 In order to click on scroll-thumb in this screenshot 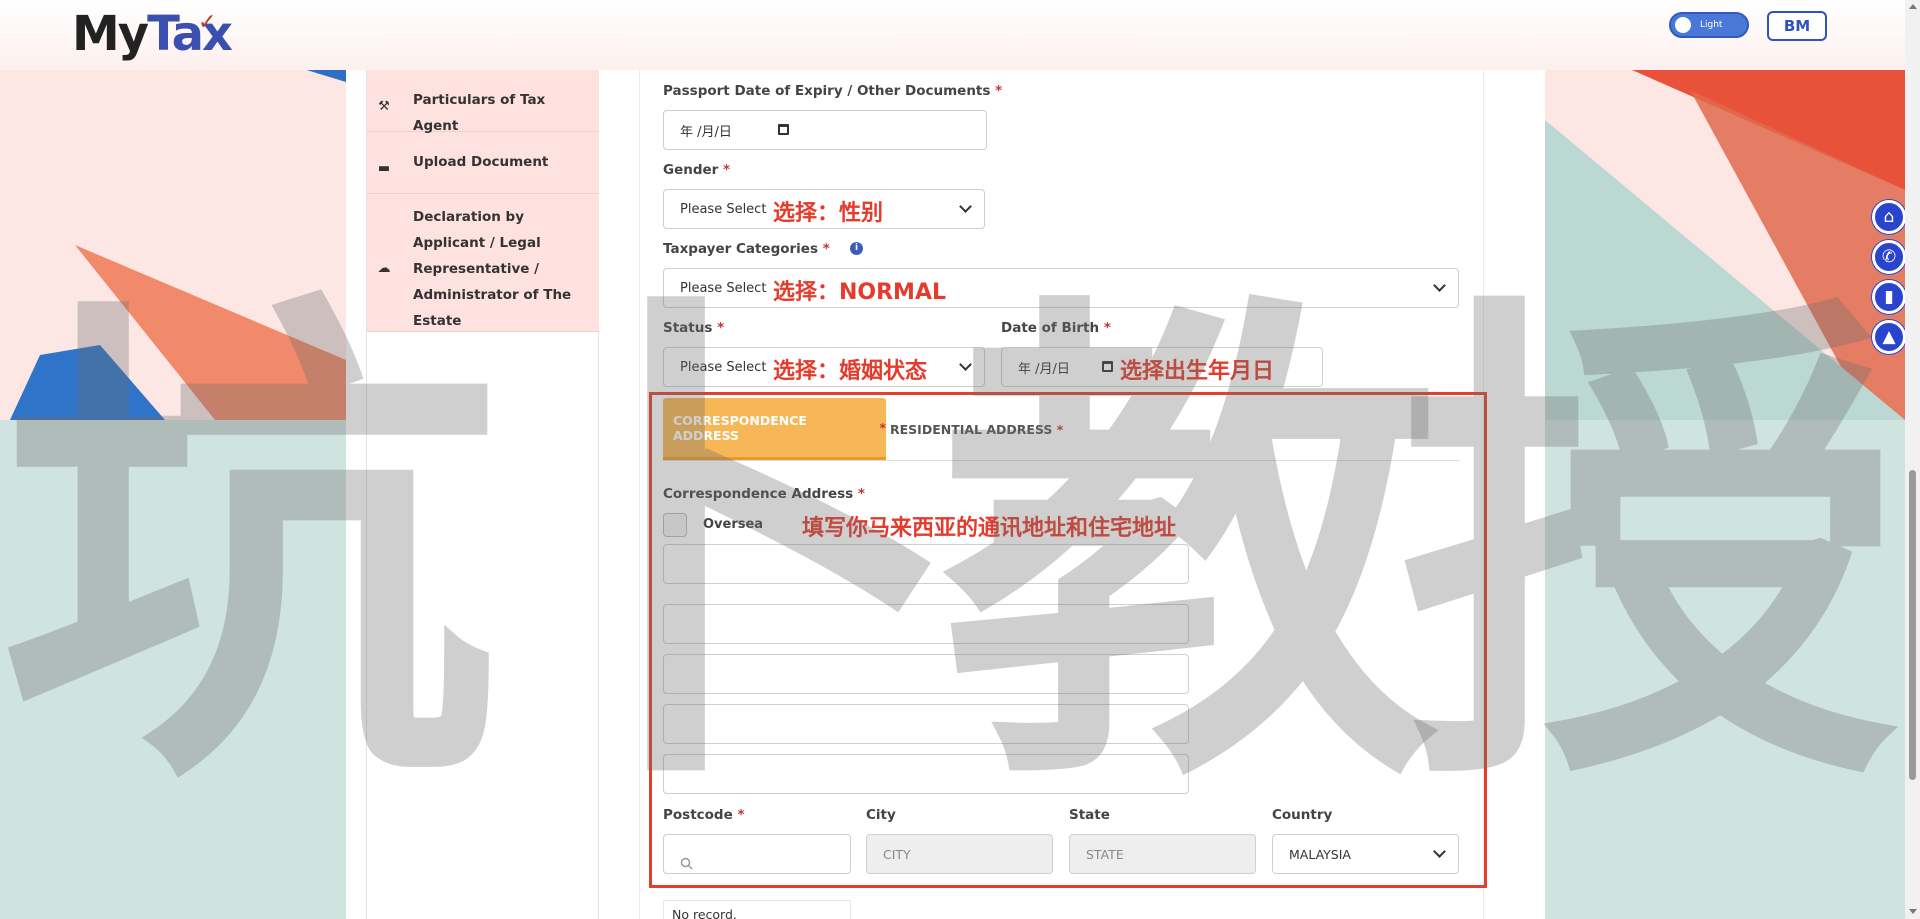, I will do `click(1912, 625)`.